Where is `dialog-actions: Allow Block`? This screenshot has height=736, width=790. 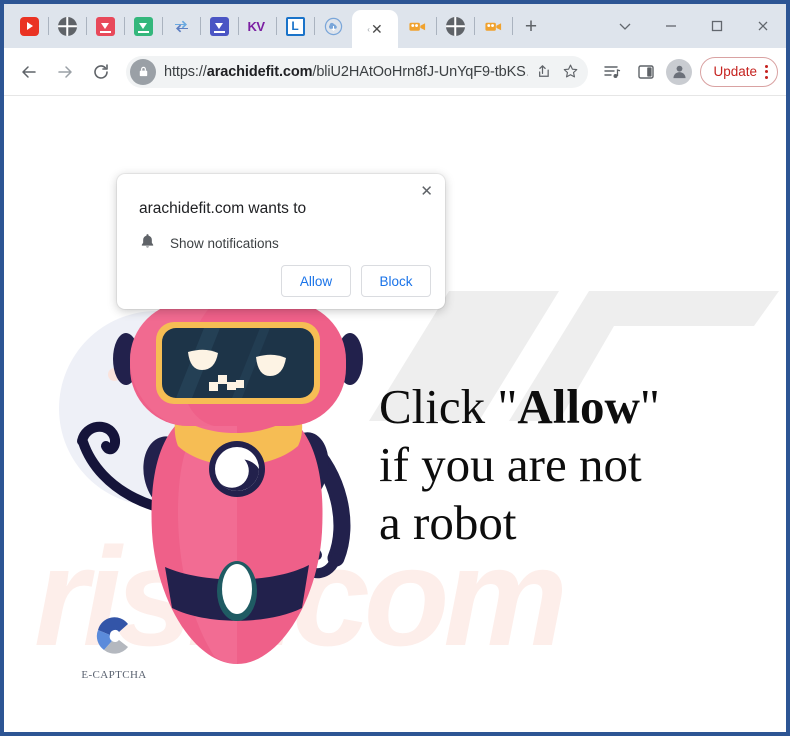 dialog-actions: Allow Block is located at coordinates (356, 281).